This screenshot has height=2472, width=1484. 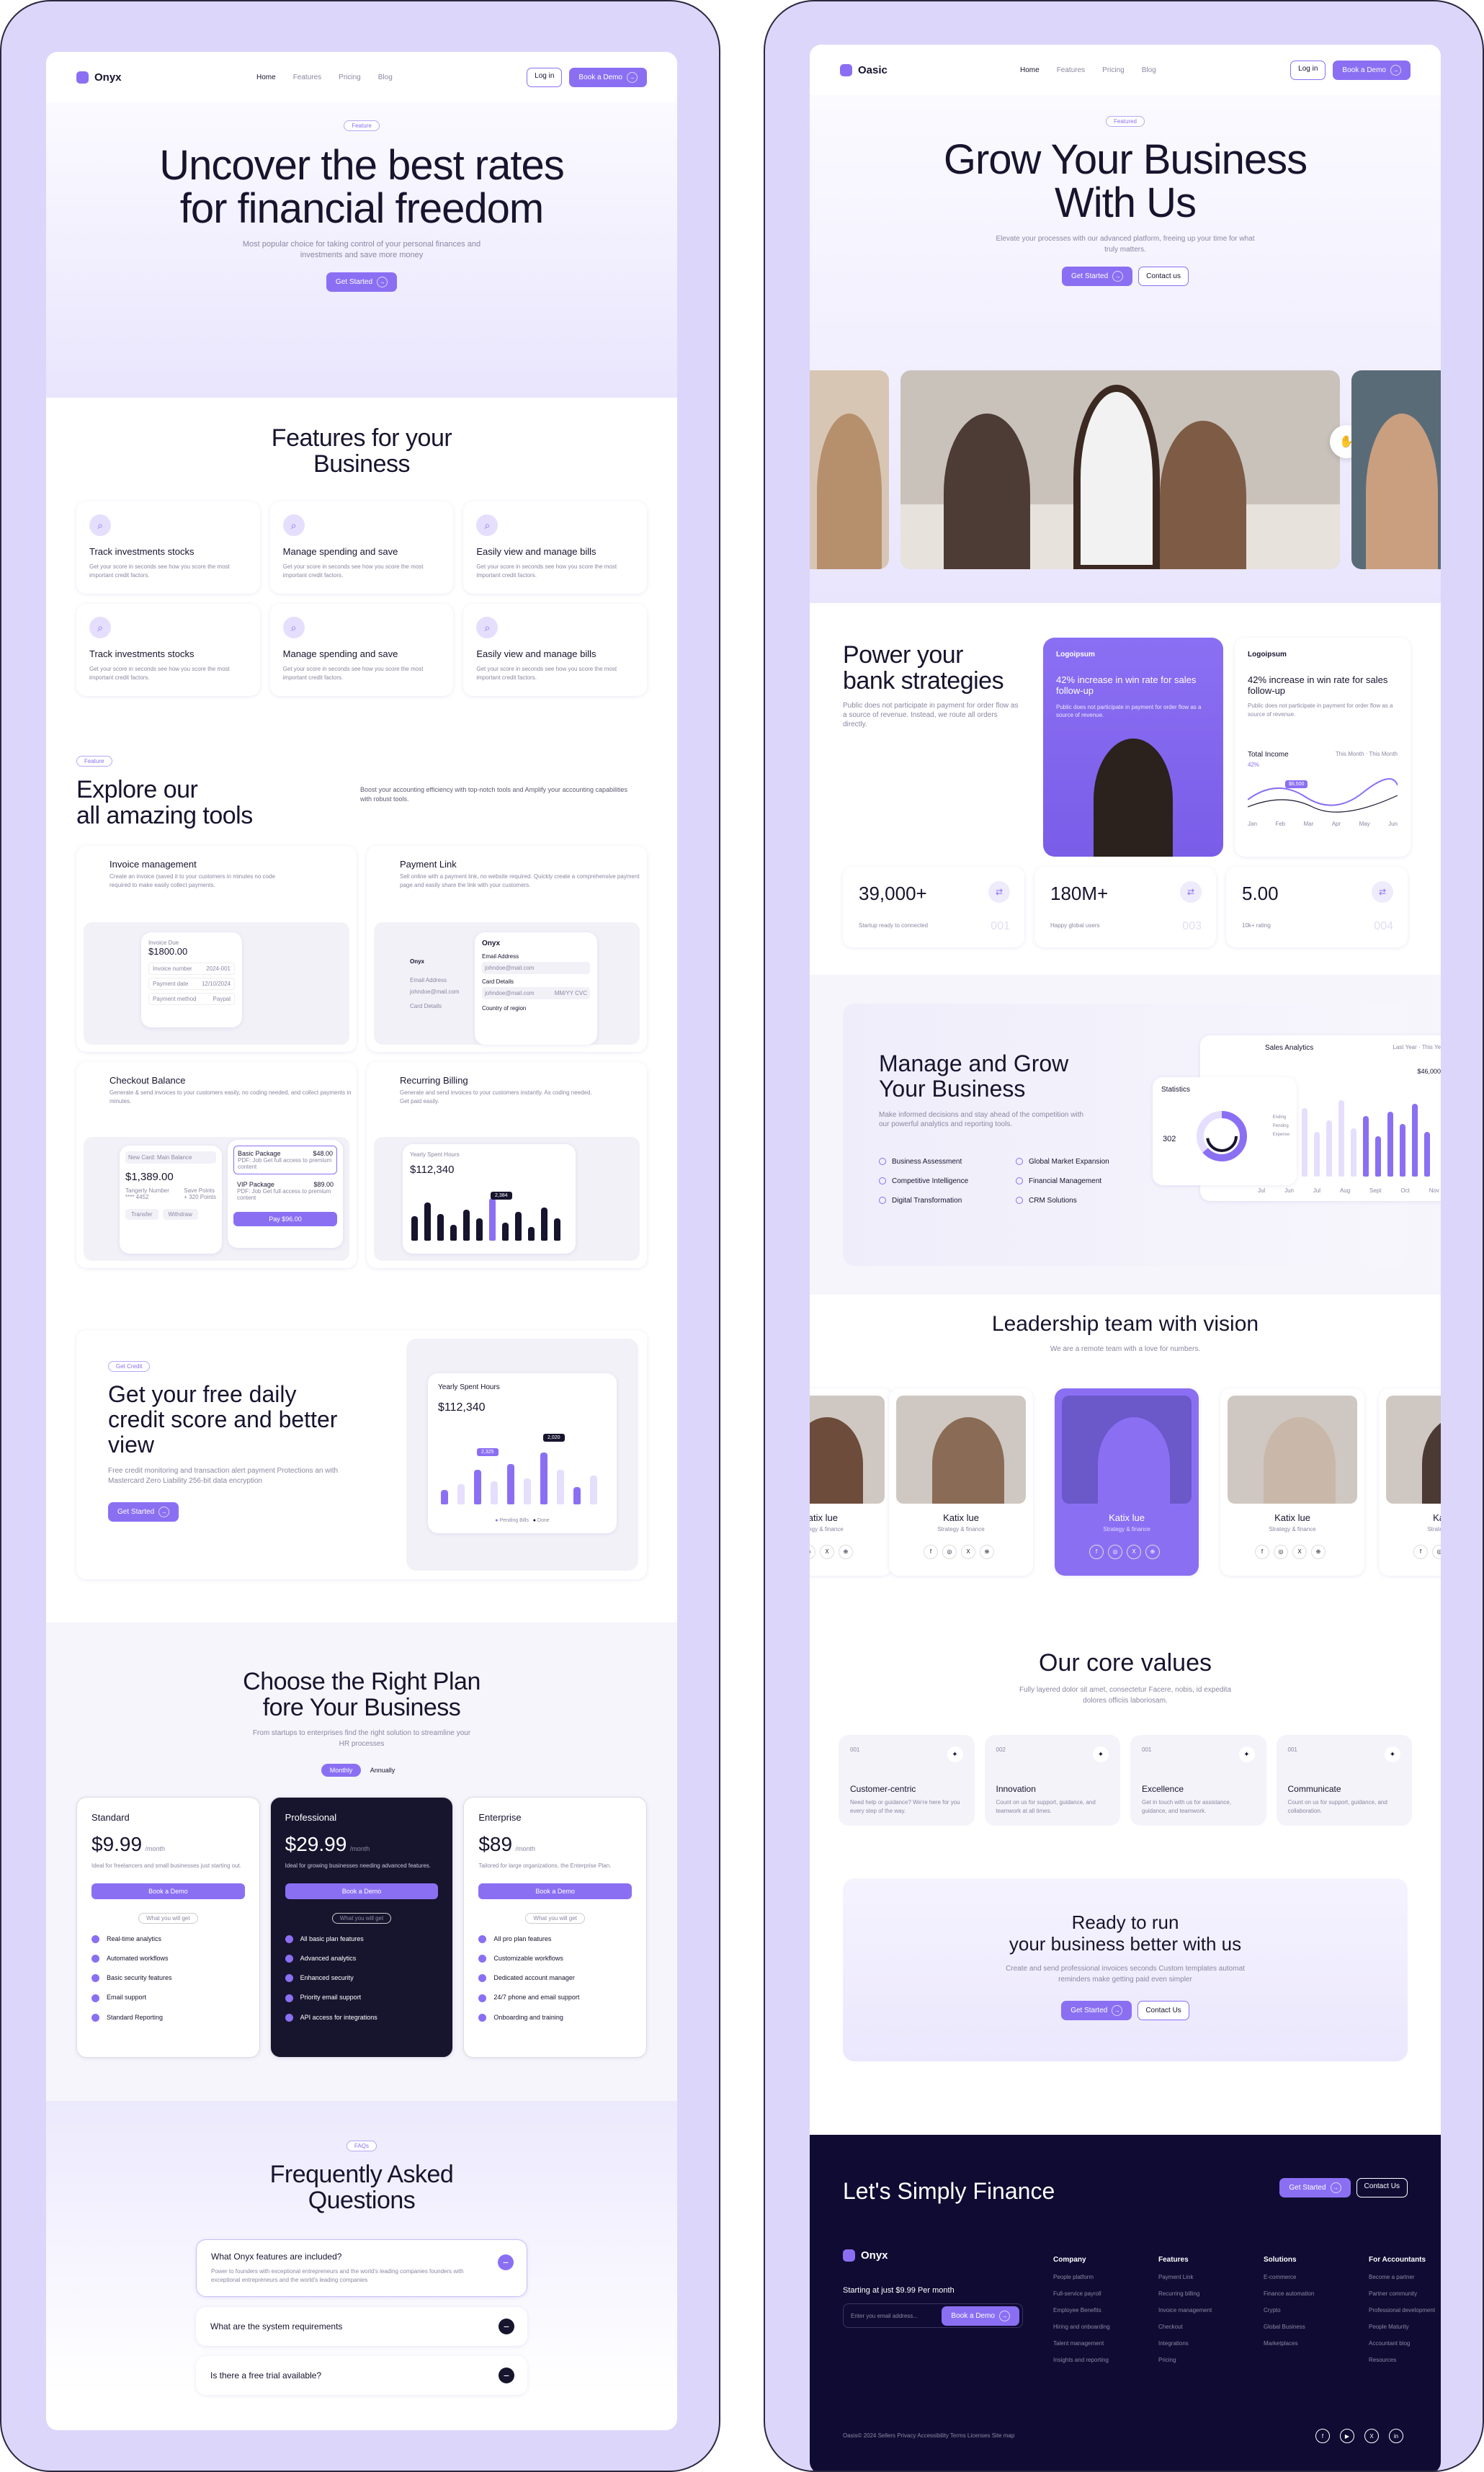 I want to click on pay-button: Pay $96.00, so click(x=285, y=1219).